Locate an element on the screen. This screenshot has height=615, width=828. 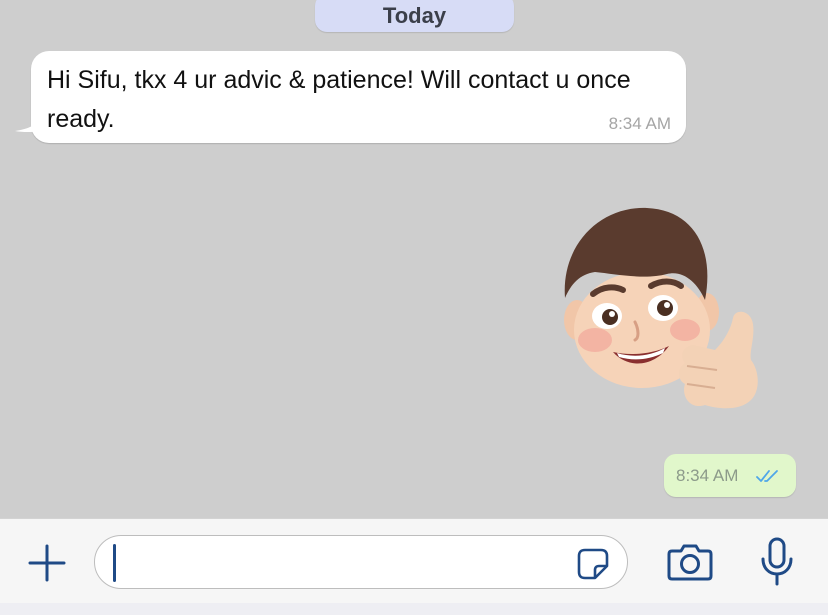
sticker-icon is located at coordinates (593, 564).